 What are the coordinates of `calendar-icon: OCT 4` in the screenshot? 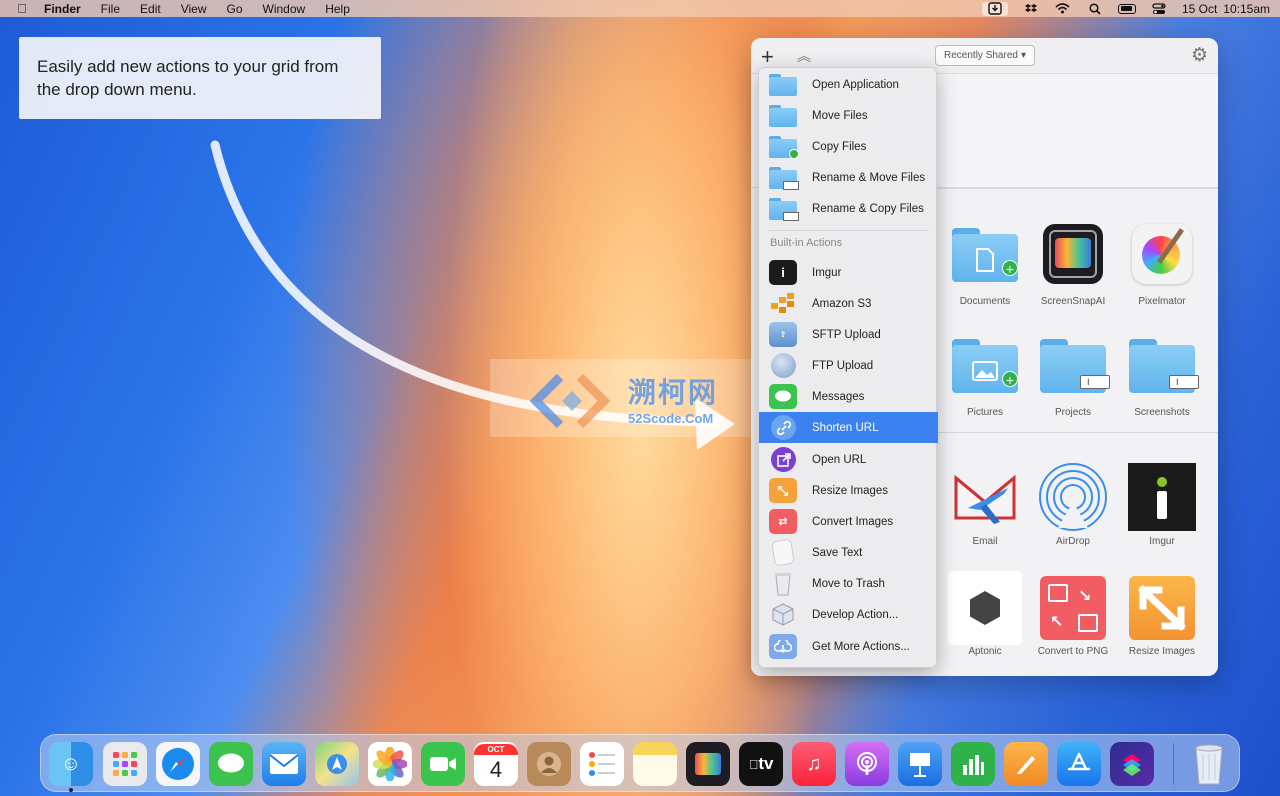 It's located at (496, 764).